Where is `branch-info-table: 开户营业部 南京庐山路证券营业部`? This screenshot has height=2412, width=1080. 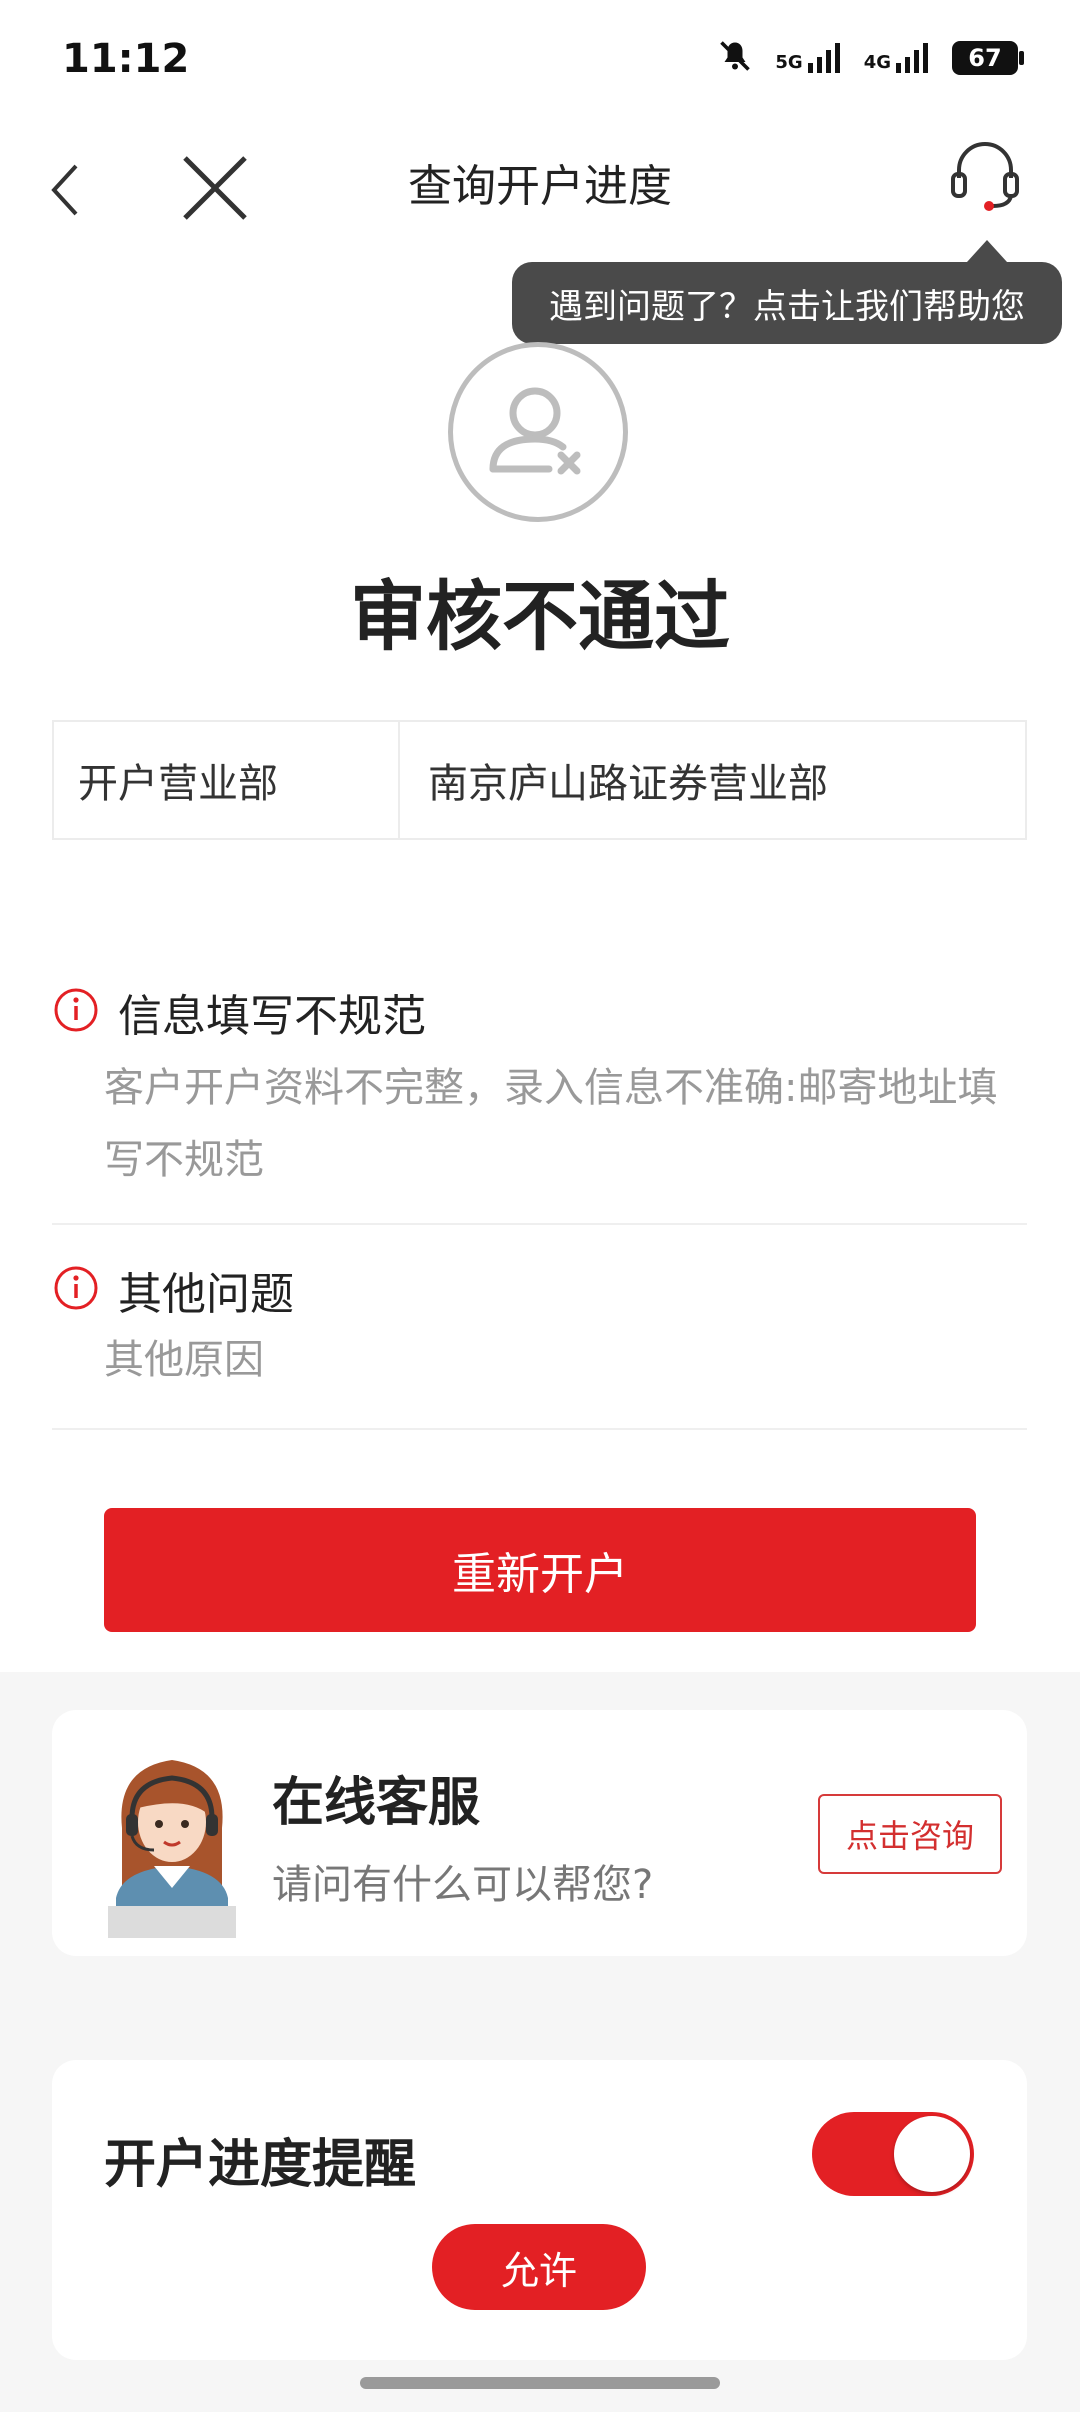
branch-info-table: 开户营业部 南京庐山路证券营业部 is located at coordinates (539, 780).